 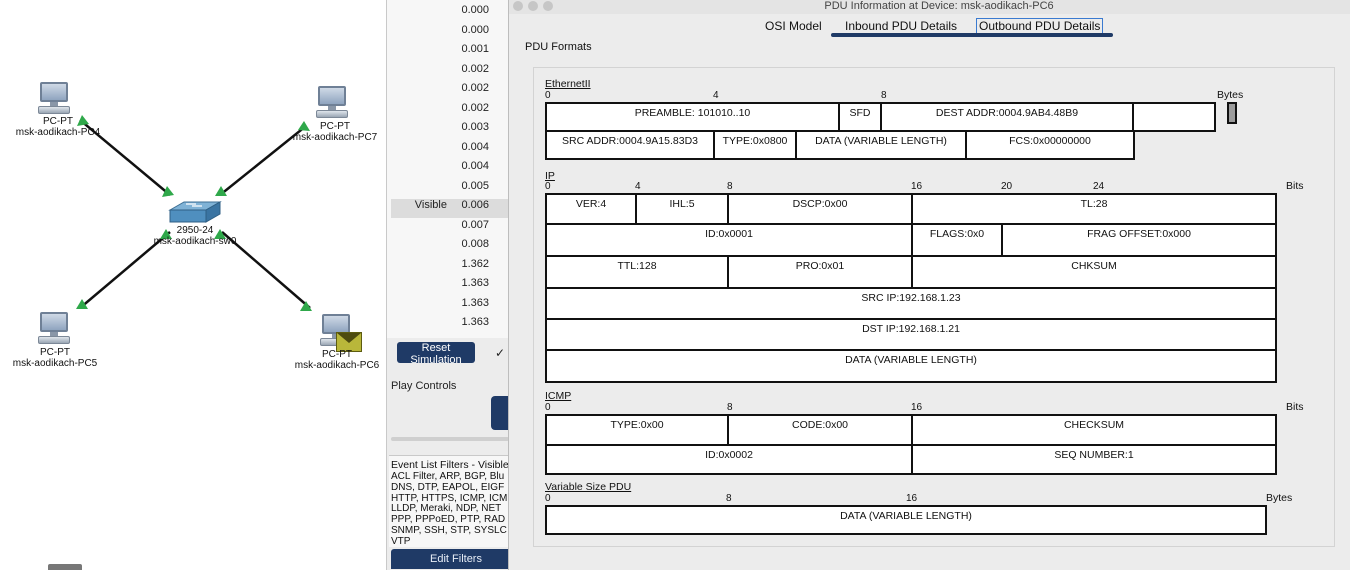 I want to click on ethernet-ruler-0: 0, so click(x=548, y=95).